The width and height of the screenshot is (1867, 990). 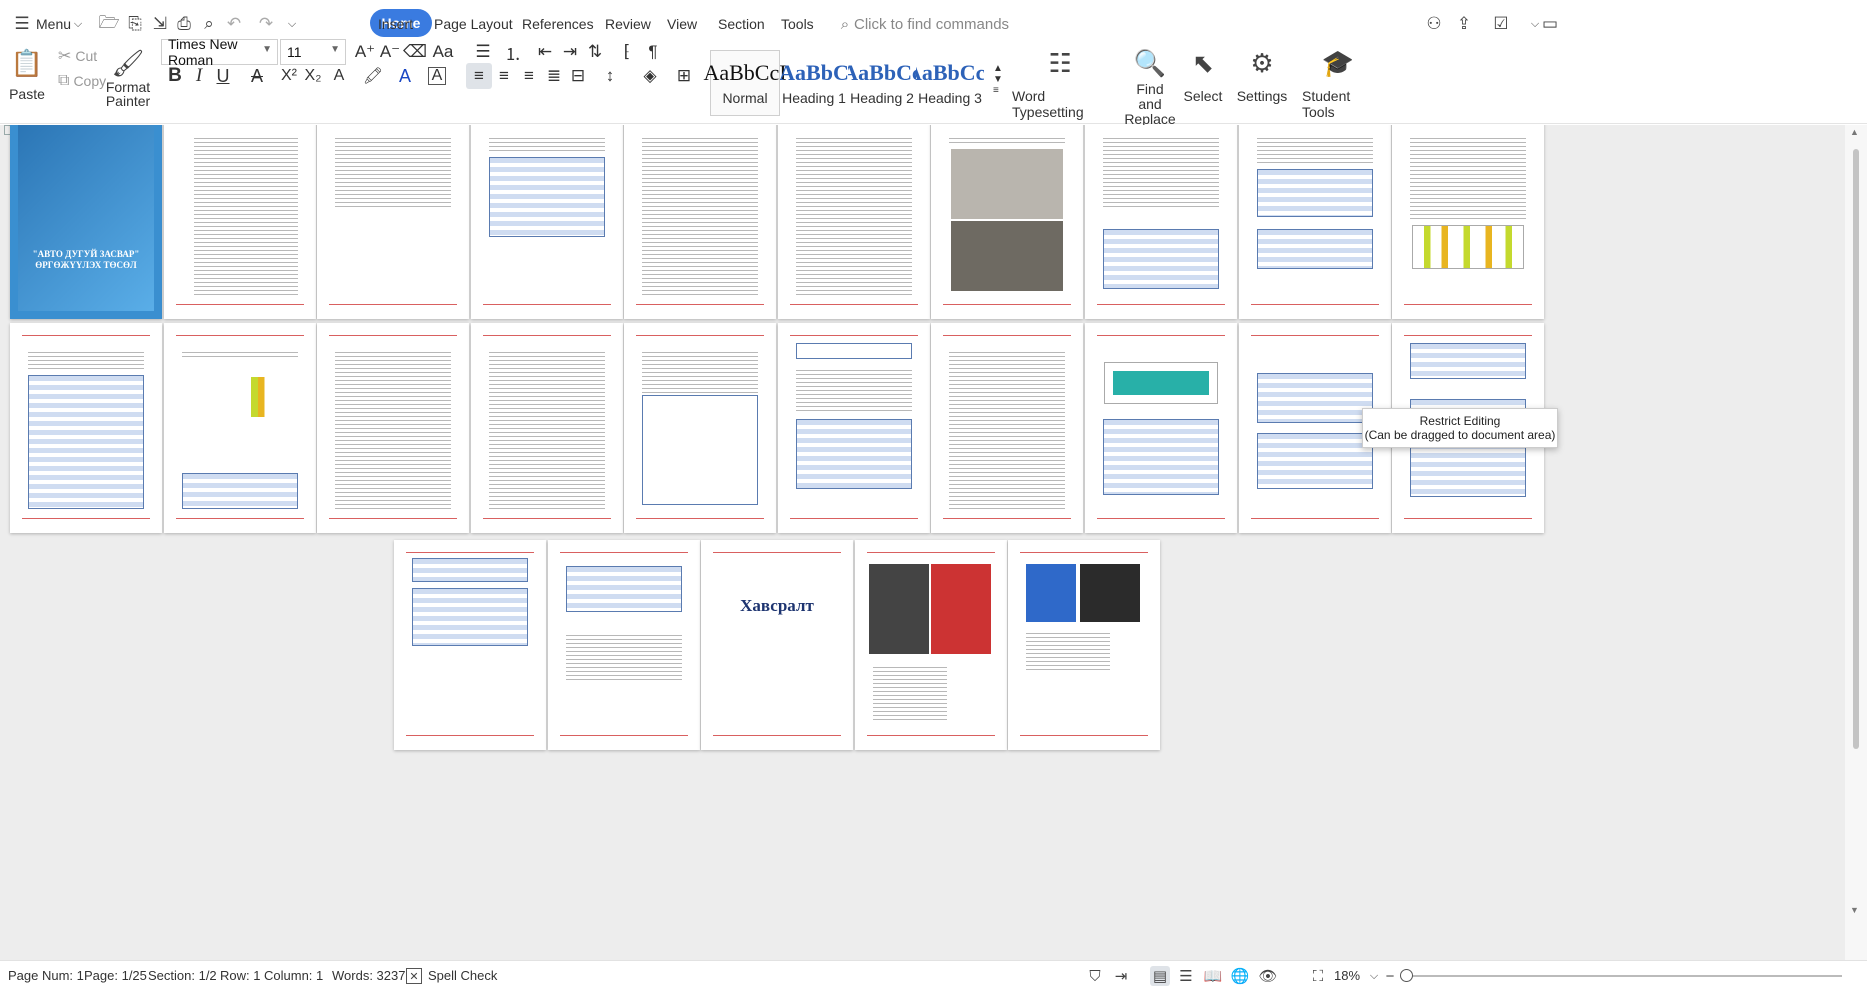 I want to click on style-heading-2: AaBbCc Heading 2, so click(x=882, y=83).